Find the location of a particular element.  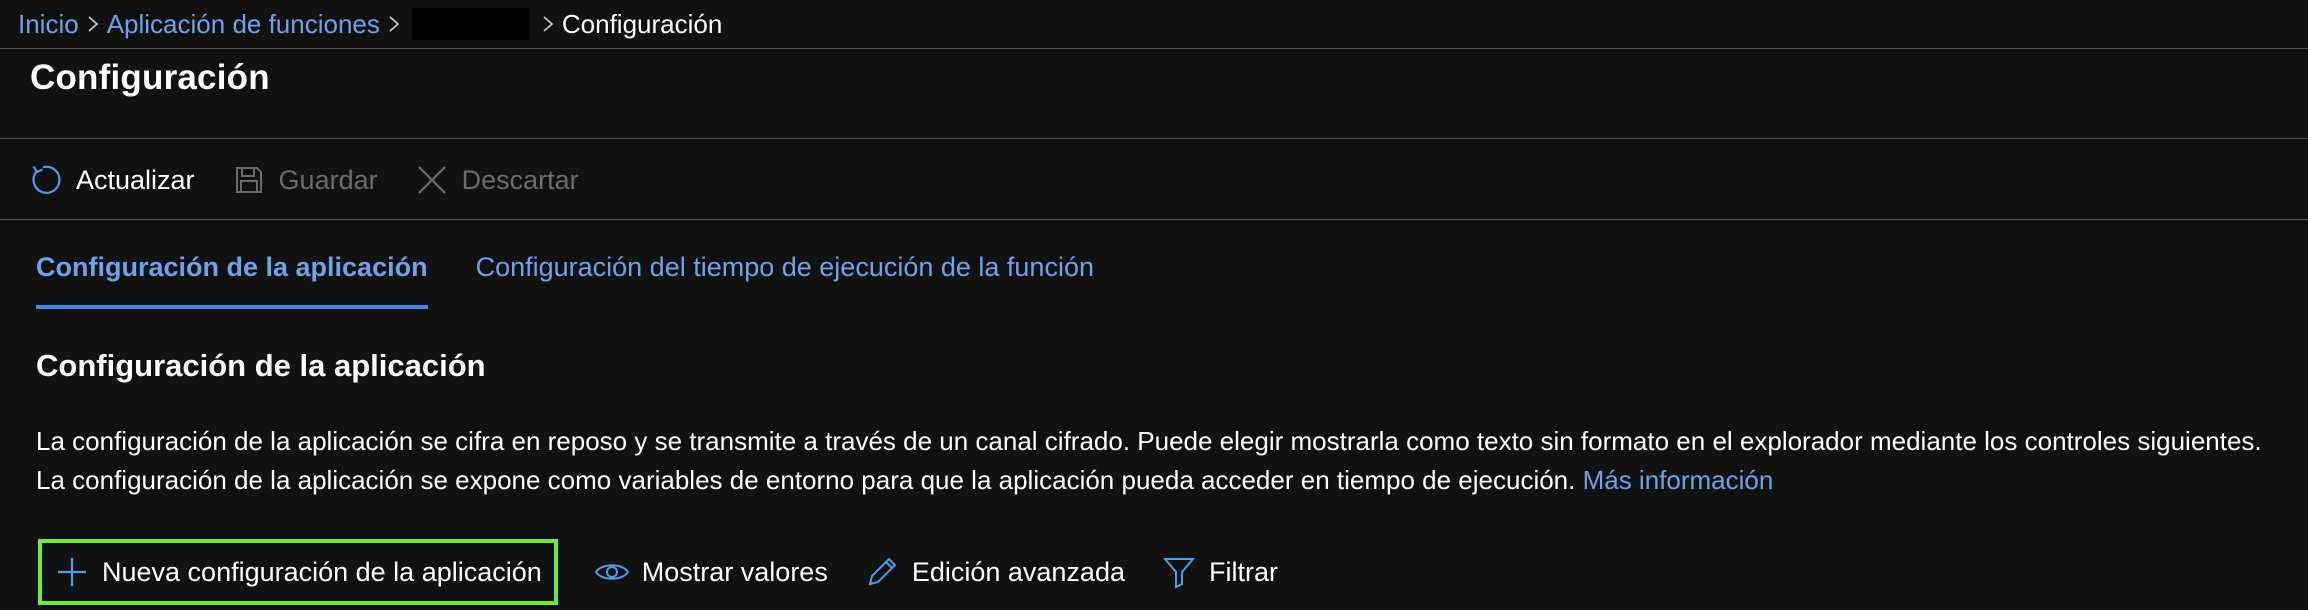

plus-icon is located at coordinates (72, 572).